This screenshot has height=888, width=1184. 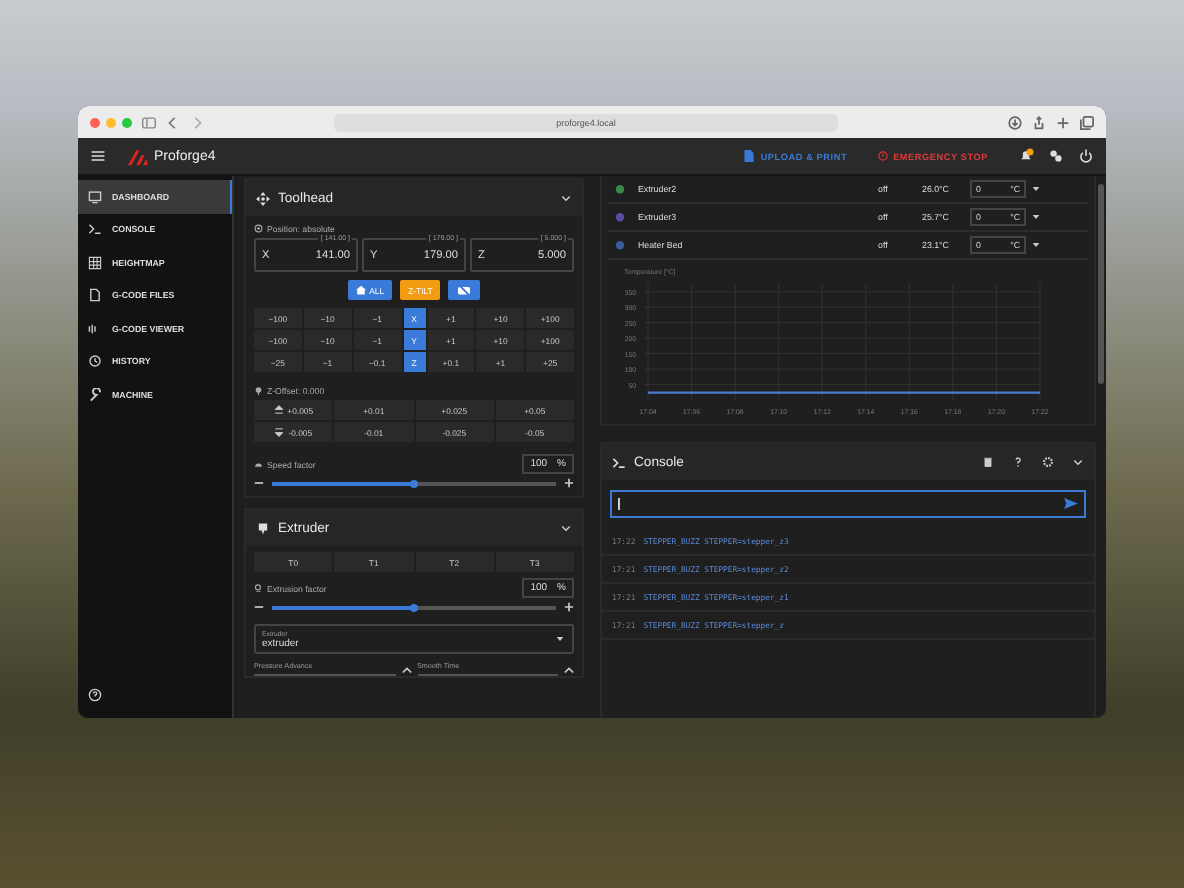 What do you see at coordinates (1101, 284) in the screenshot?
I see `scrollbar` at bounding box center [1101, 284].